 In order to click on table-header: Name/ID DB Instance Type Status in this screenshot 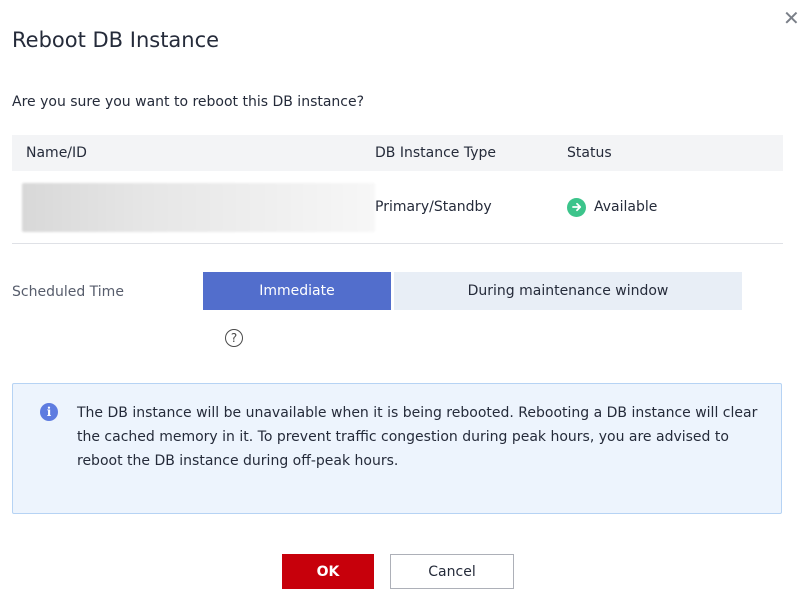, I will do `click(397, 153)`.